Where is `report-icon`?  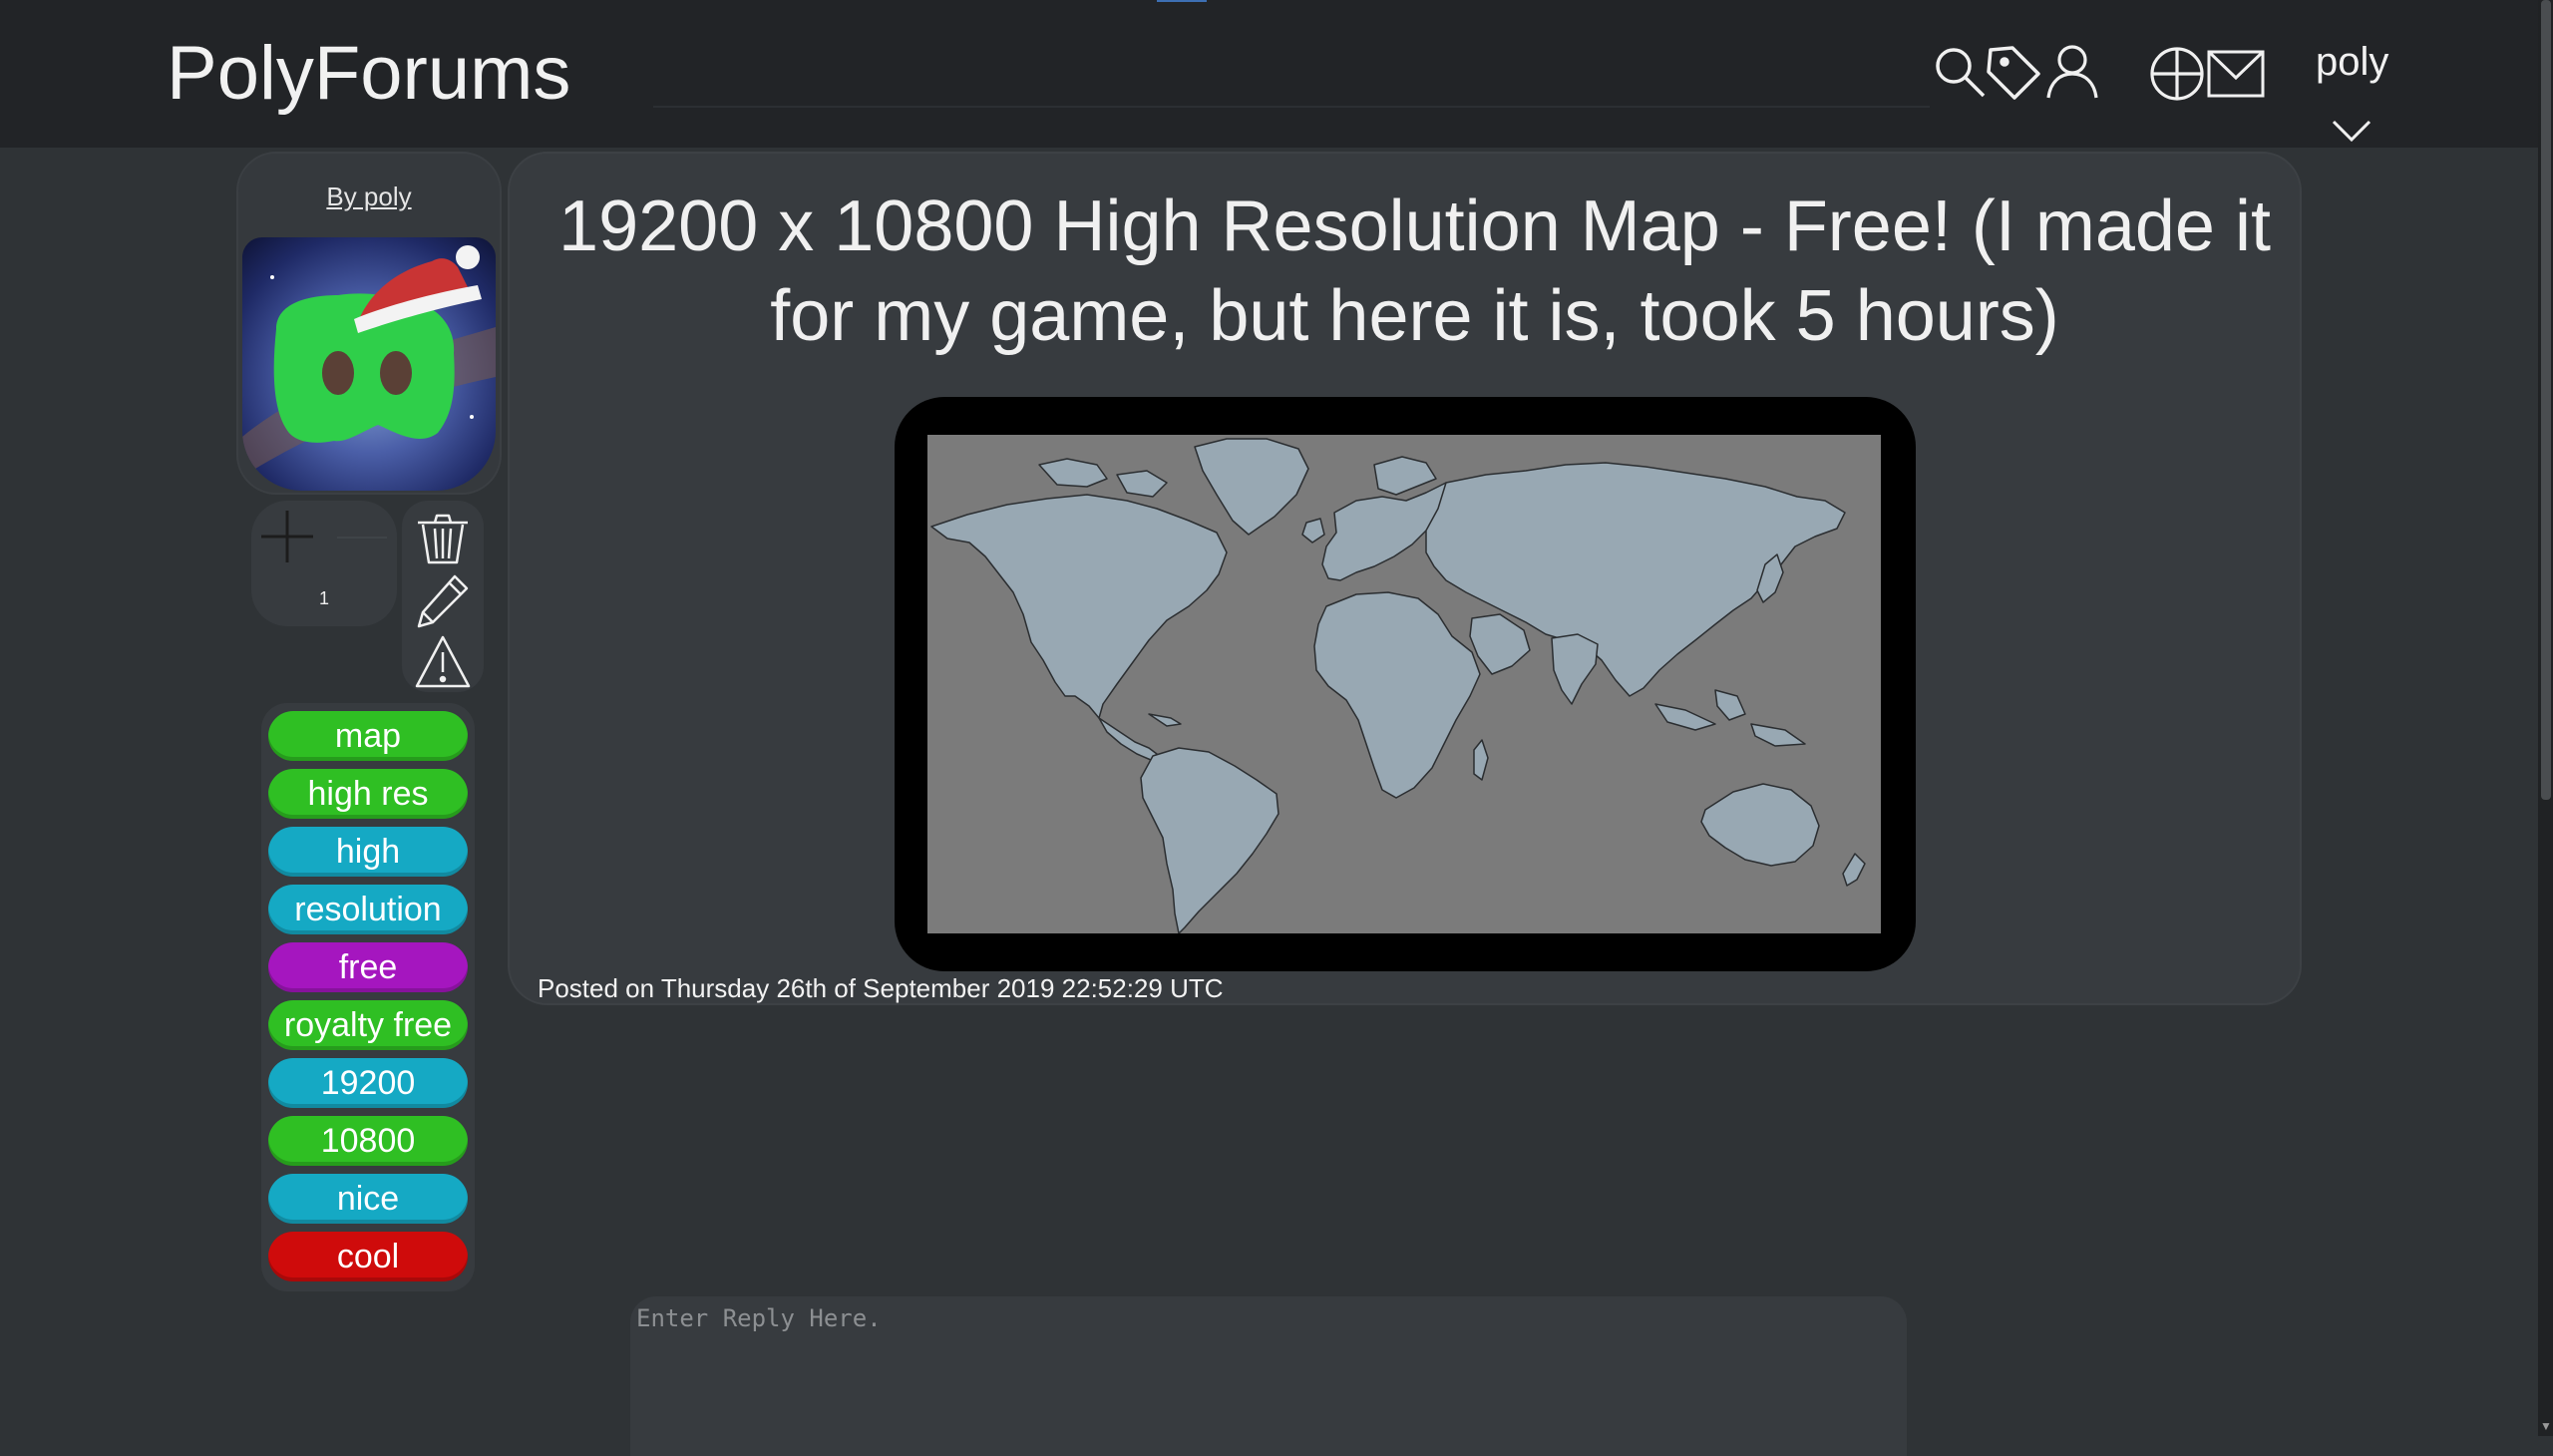
report-icon is located at coordinates (443, 662).